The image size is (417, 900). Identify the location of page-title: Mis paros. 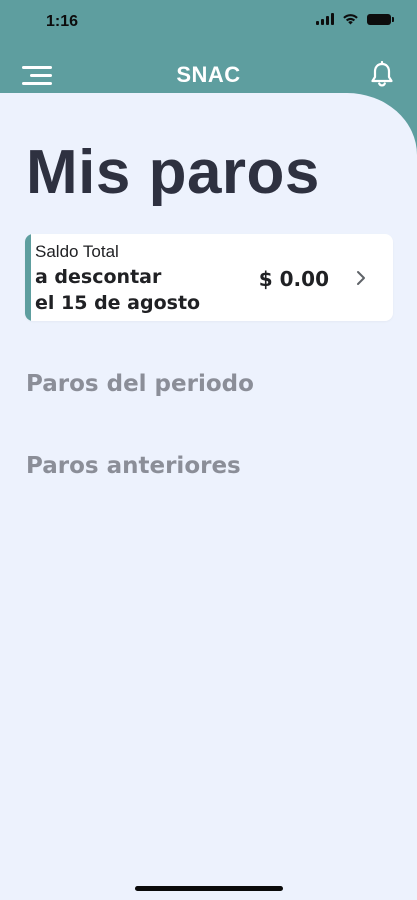
(173, 172).